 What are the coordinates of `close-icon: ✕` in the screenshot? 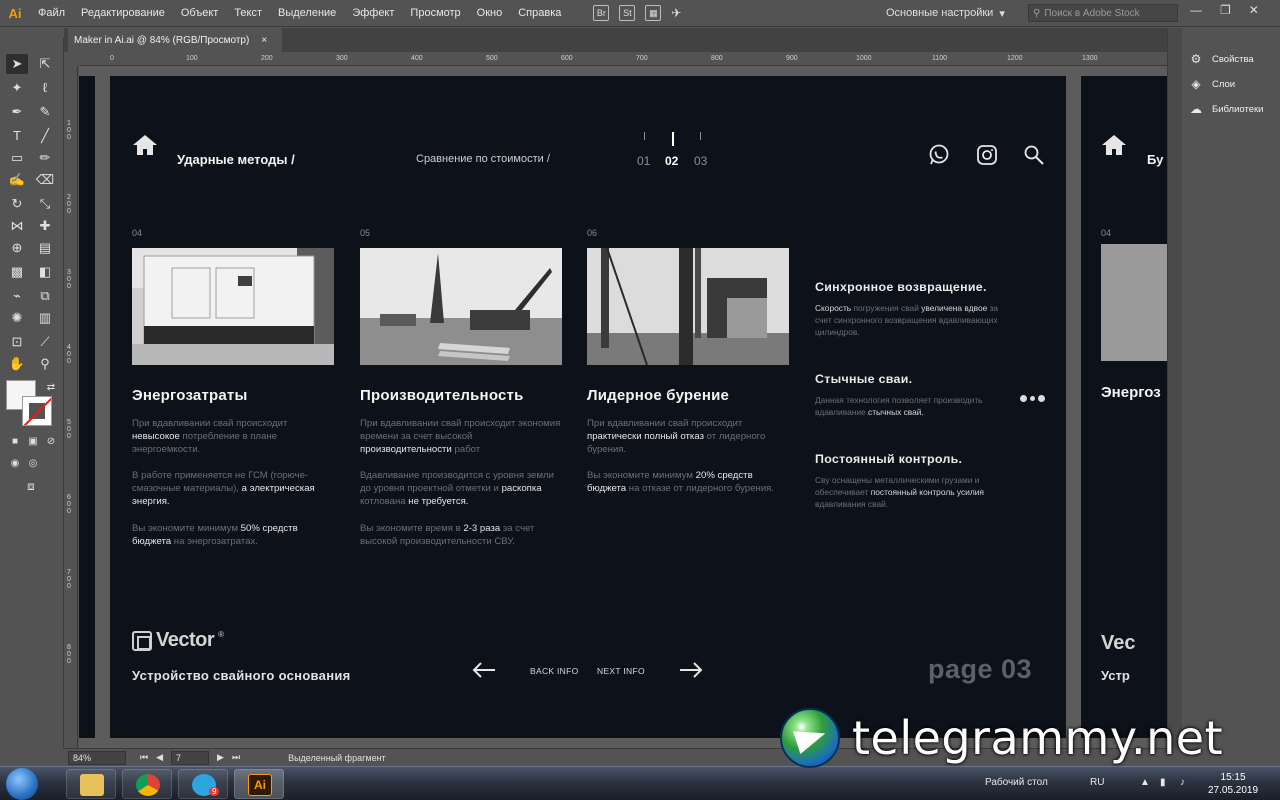 It's located at (1254, 10).